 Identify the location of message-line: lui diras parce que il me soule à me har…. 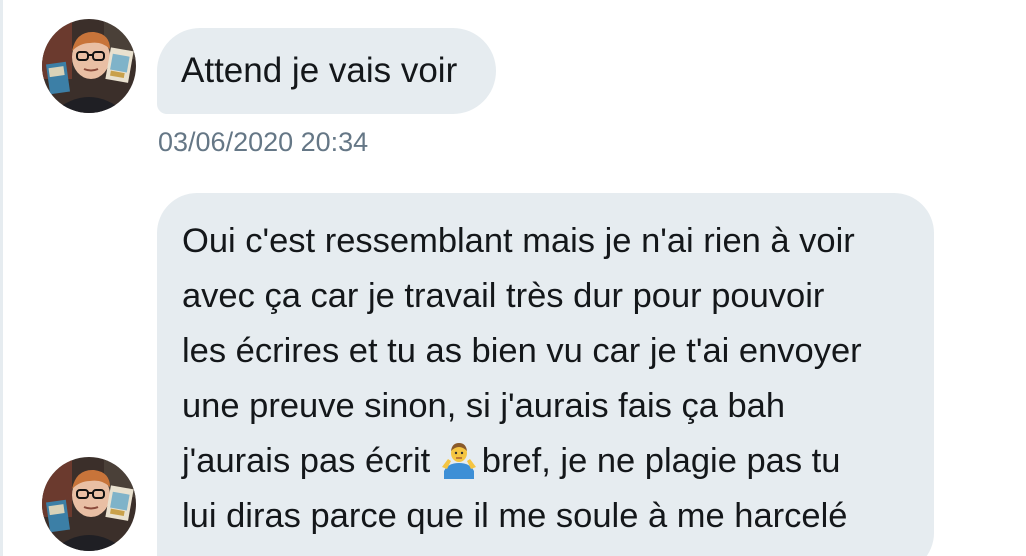
(515, 516).